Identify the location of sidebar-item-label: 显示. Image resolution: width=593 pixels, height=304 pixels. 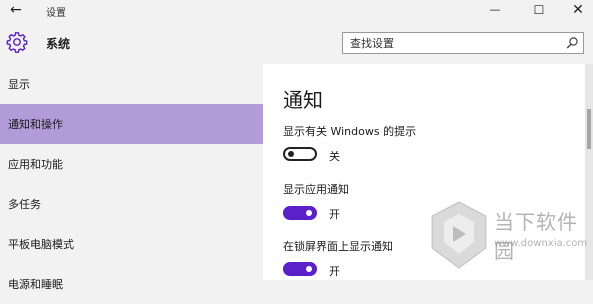
(19, 84).